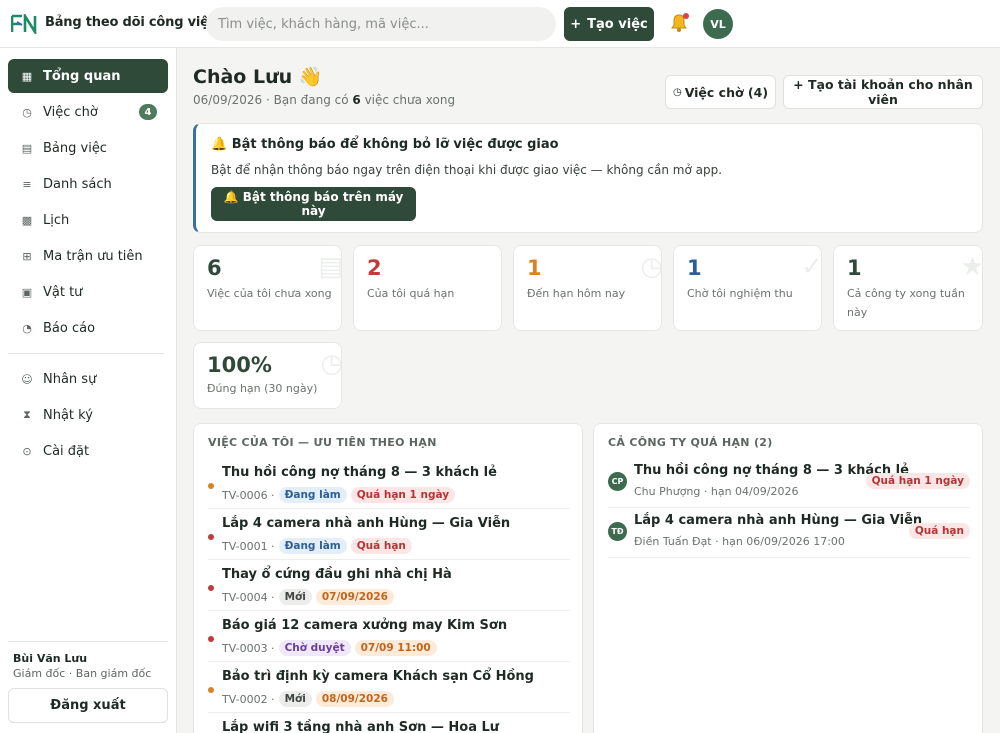 The width and height of the screenshot is (1000, 733). What do you see at coordinates (24, 24) in the screenshot?
I see `app-logo-icon` at bounding box center [24, 24].